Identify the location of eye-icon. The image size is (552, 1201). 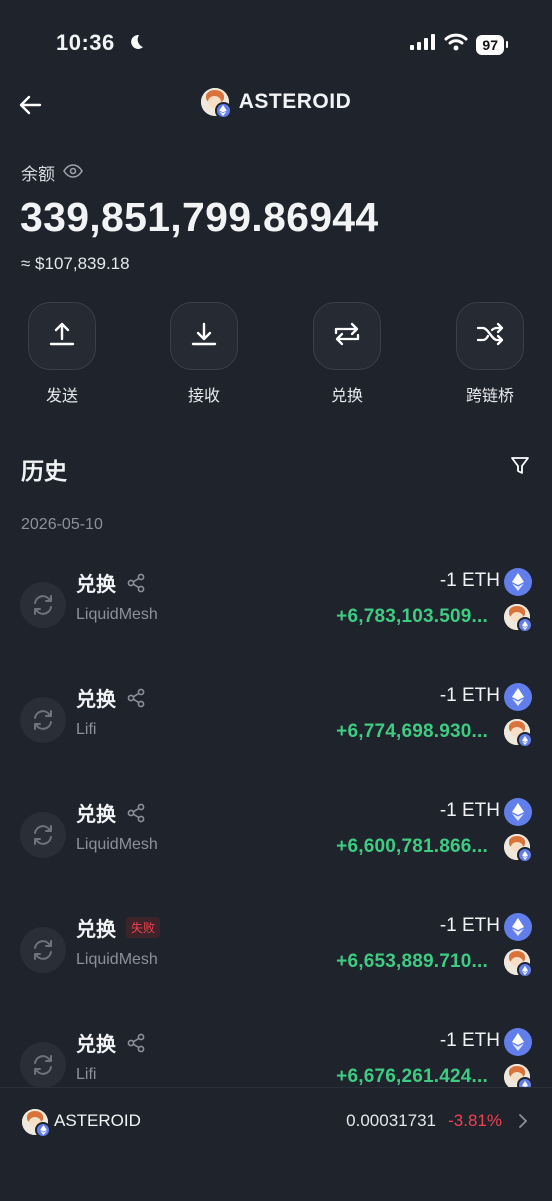
(73, 173).